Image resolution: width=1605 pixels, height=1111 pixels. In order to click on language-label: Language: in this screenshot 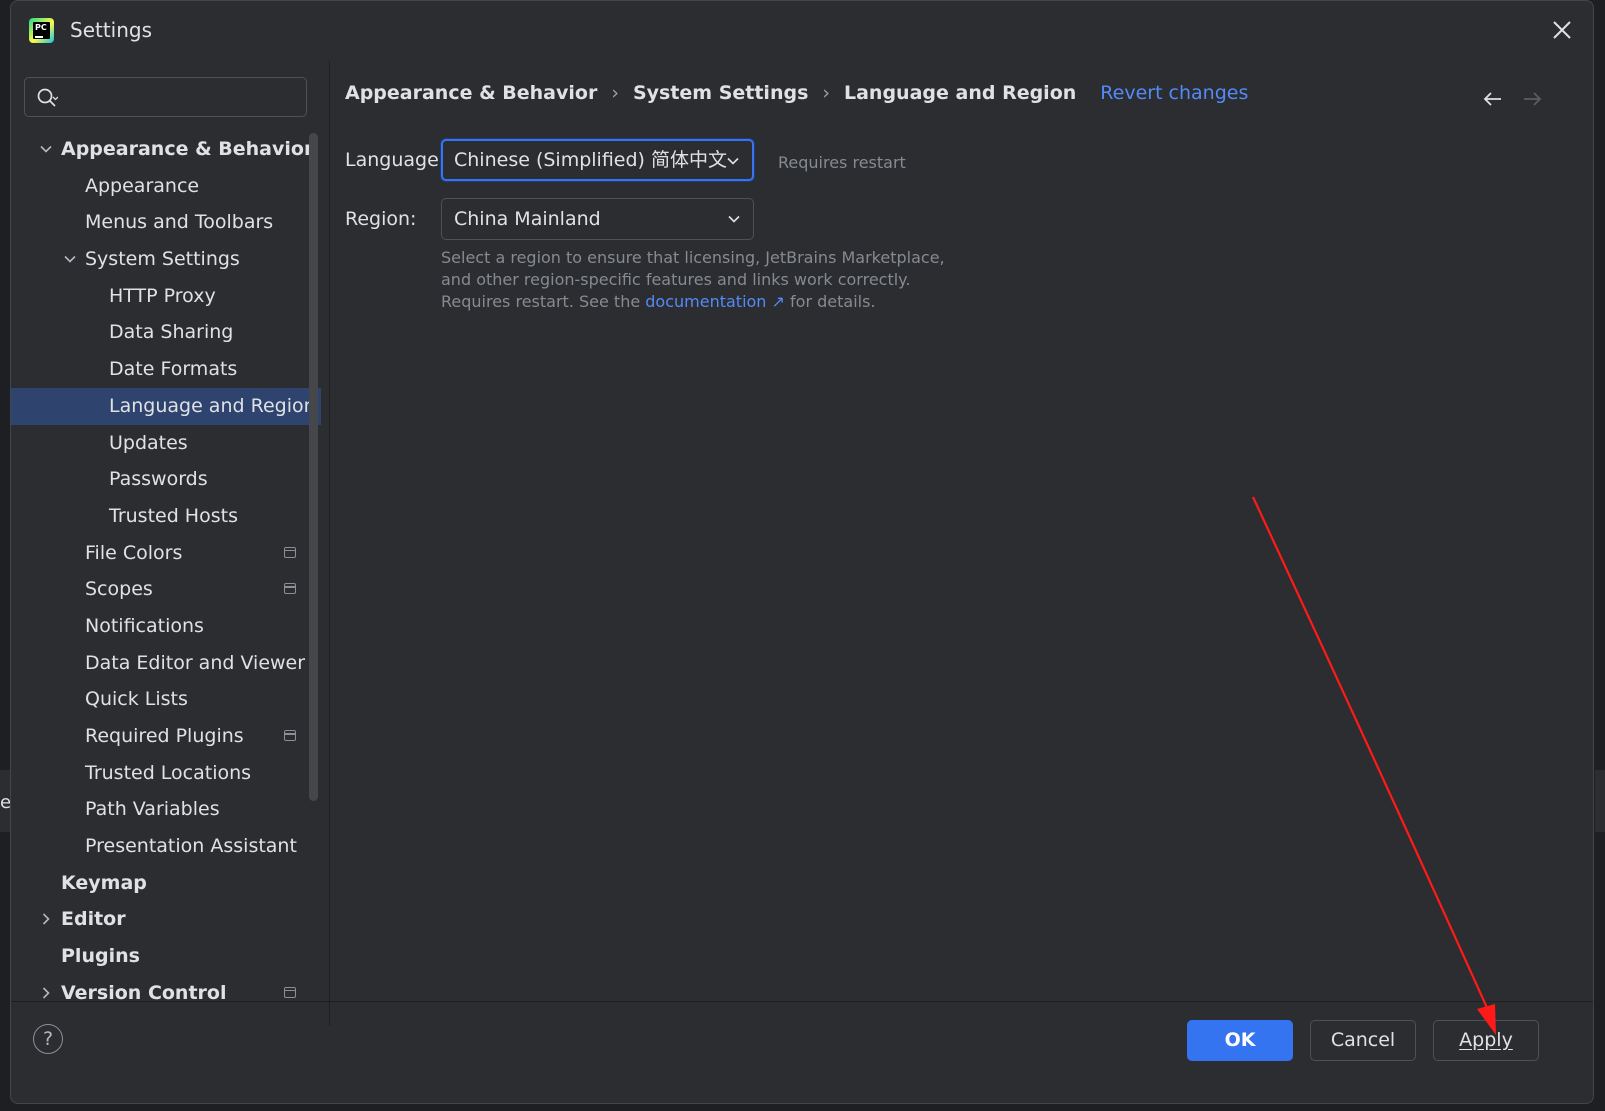, I will do `click(395, 160)`.